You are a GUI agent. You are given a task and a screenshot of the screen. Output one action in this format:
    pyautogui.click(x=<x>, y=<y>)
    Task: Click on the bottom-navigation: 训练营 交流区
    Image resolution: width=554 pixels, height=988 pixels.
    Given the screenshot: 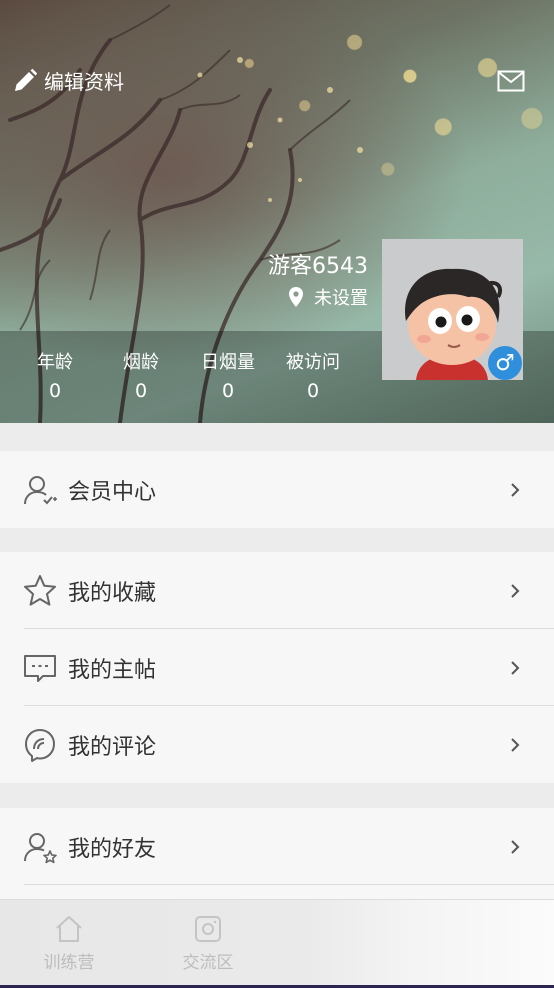 What is the action you would take?
    pyautogui.click(x=277, y=943)
    